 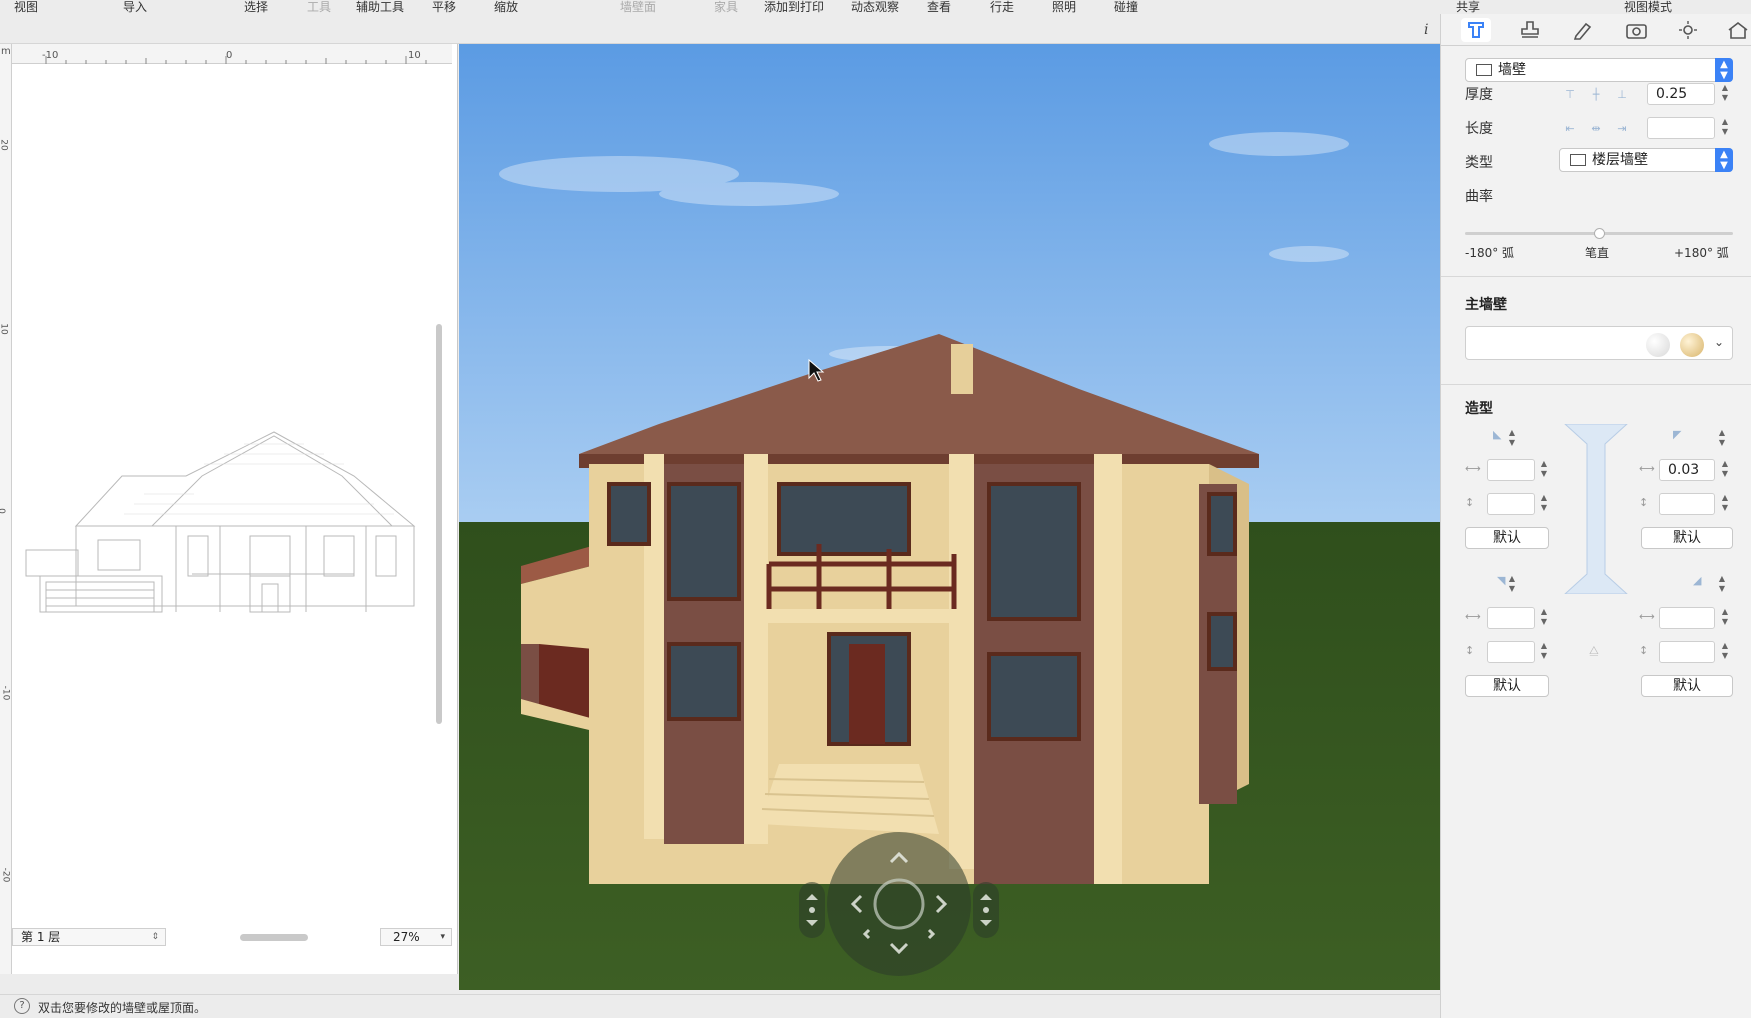 I want to click on align-middle-icon: ⇹, so click(x=1596, y=129).